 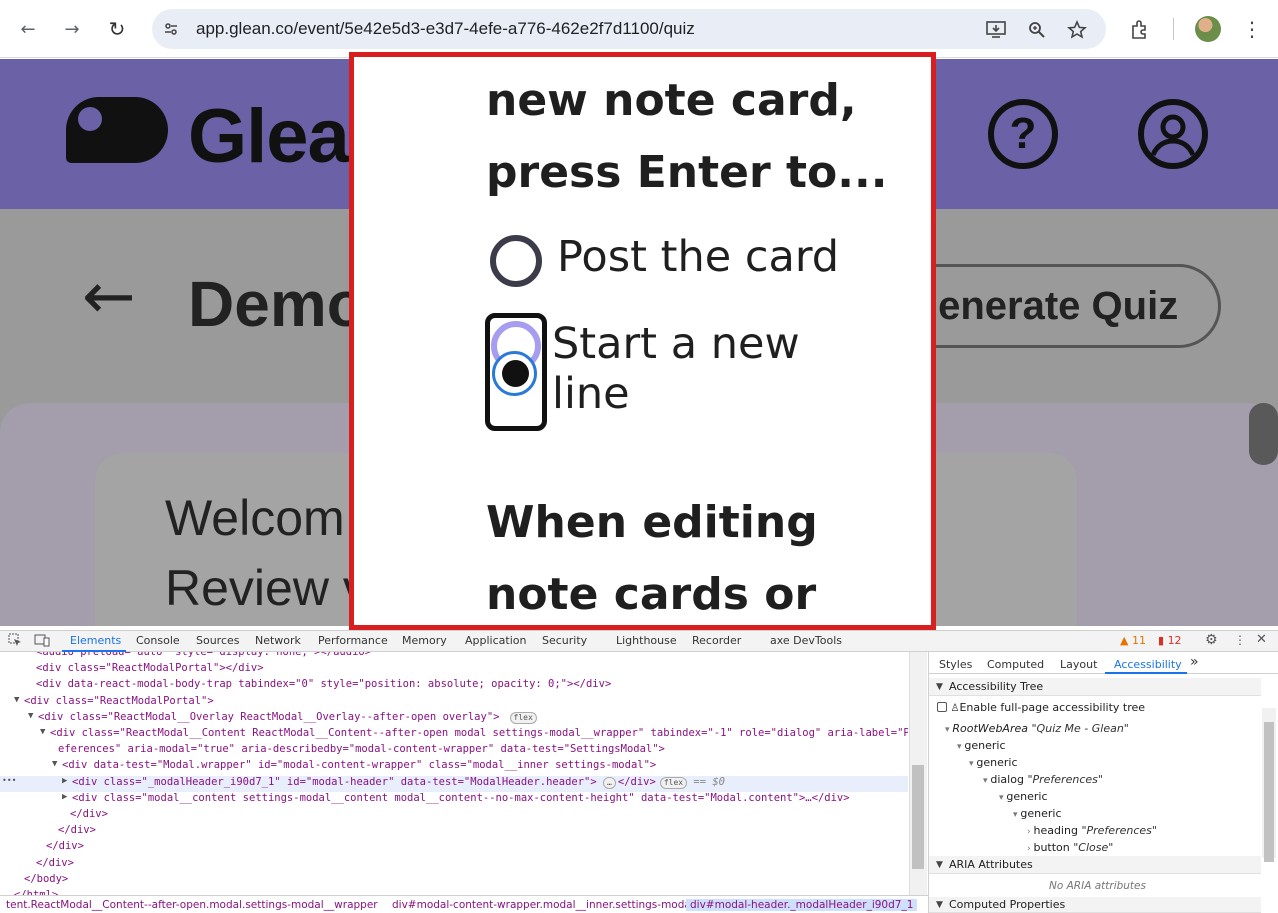 I want to click on tab-security: Security, so click(x=564, y=640).